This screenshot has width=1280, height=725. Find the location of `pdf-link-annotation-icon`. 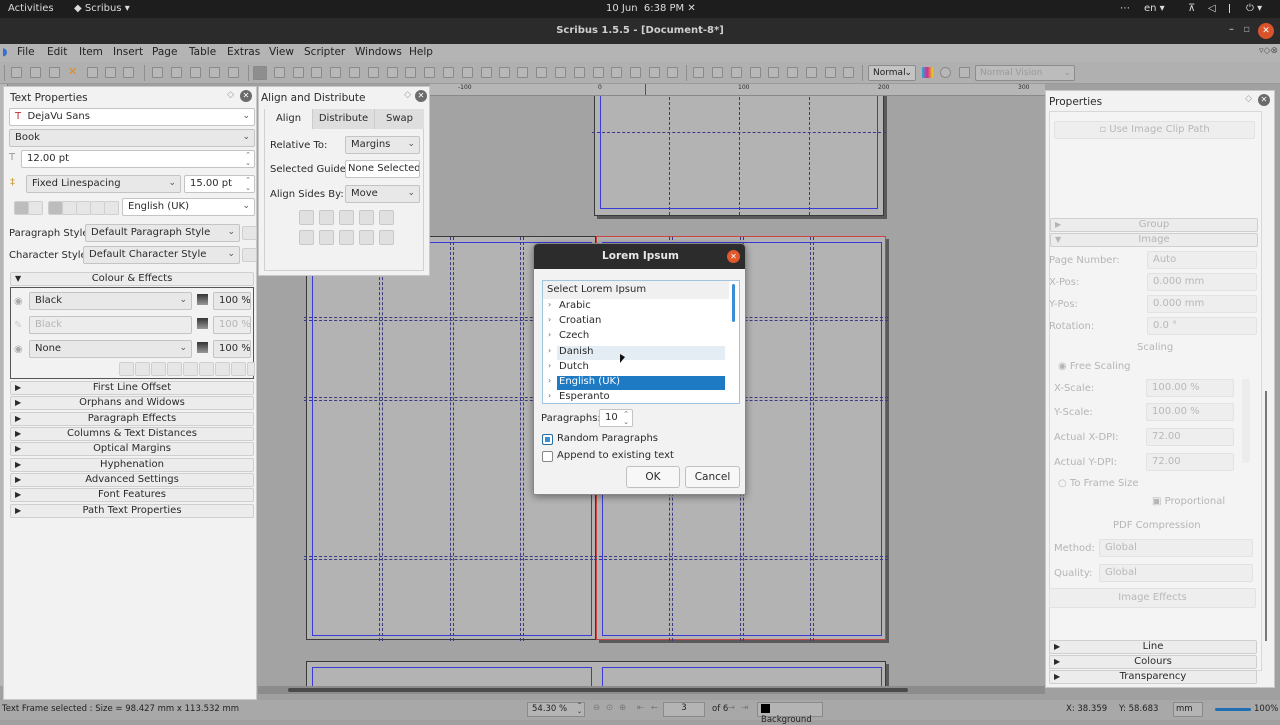

pdf-link-annotation-icon is located at coordinates (830, 72).